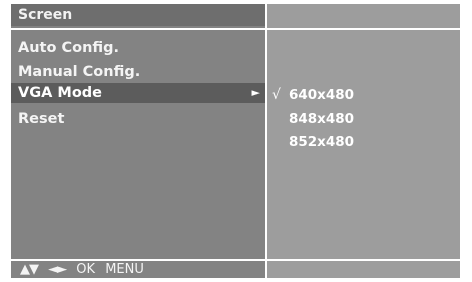  I want to click on menu-item-label: VGA Mode, so click(60, 93).